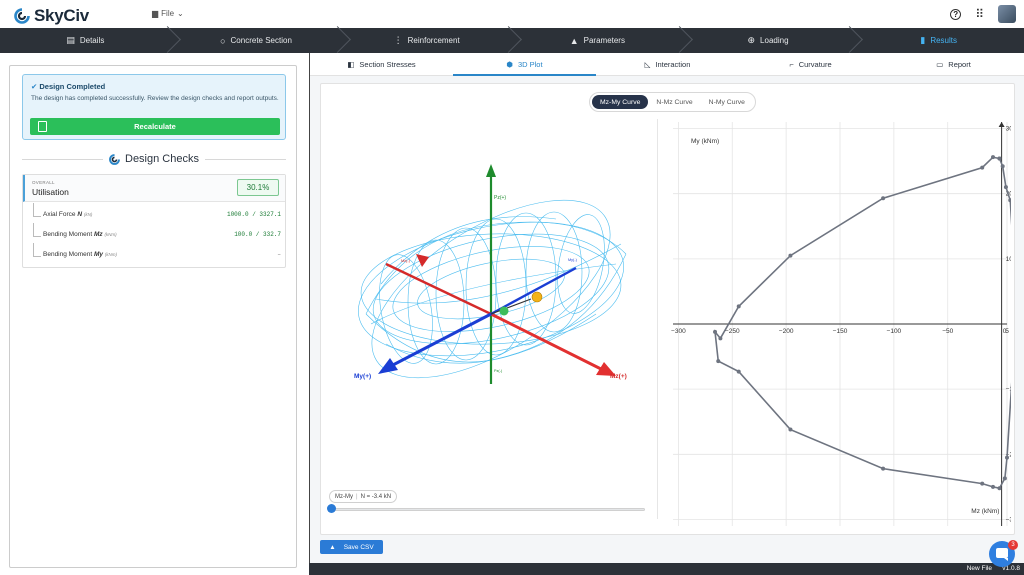 The width and height of the screenshot is (1024, 575). What do you see at coordinates (1007, 331) in the screenshot?
I see `x-tick-label: 5` at bounding box center [1007, 331].